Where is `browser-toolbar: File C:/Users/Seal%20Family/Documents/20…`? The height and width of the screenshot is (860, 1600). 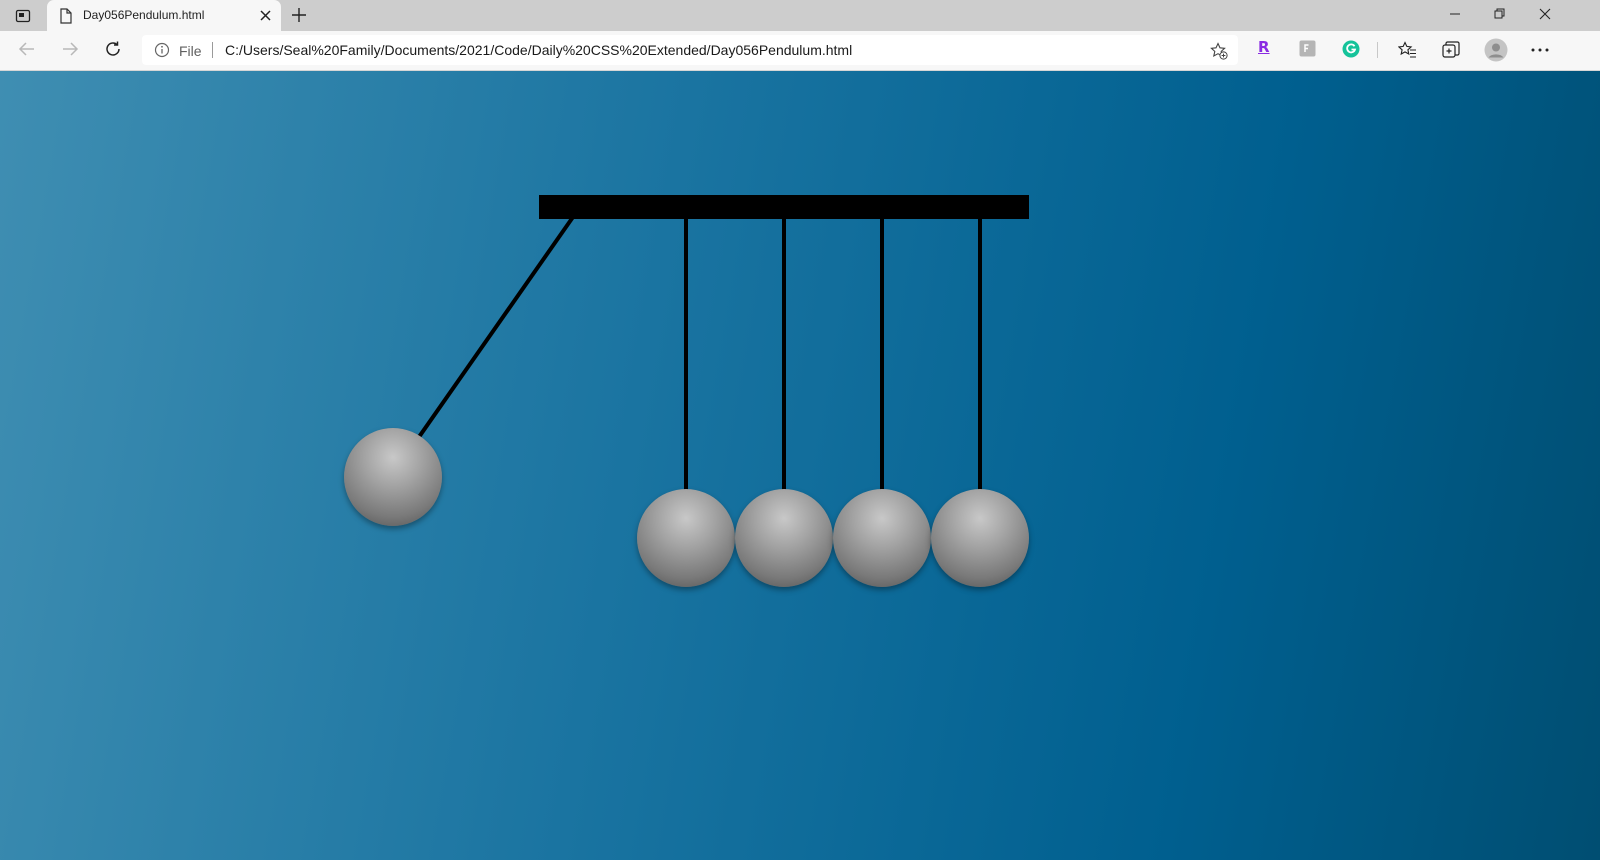 browser-toolbar: File C:/Users/Seal%20Family/Documents/20… is located at coordinates (800, 51).